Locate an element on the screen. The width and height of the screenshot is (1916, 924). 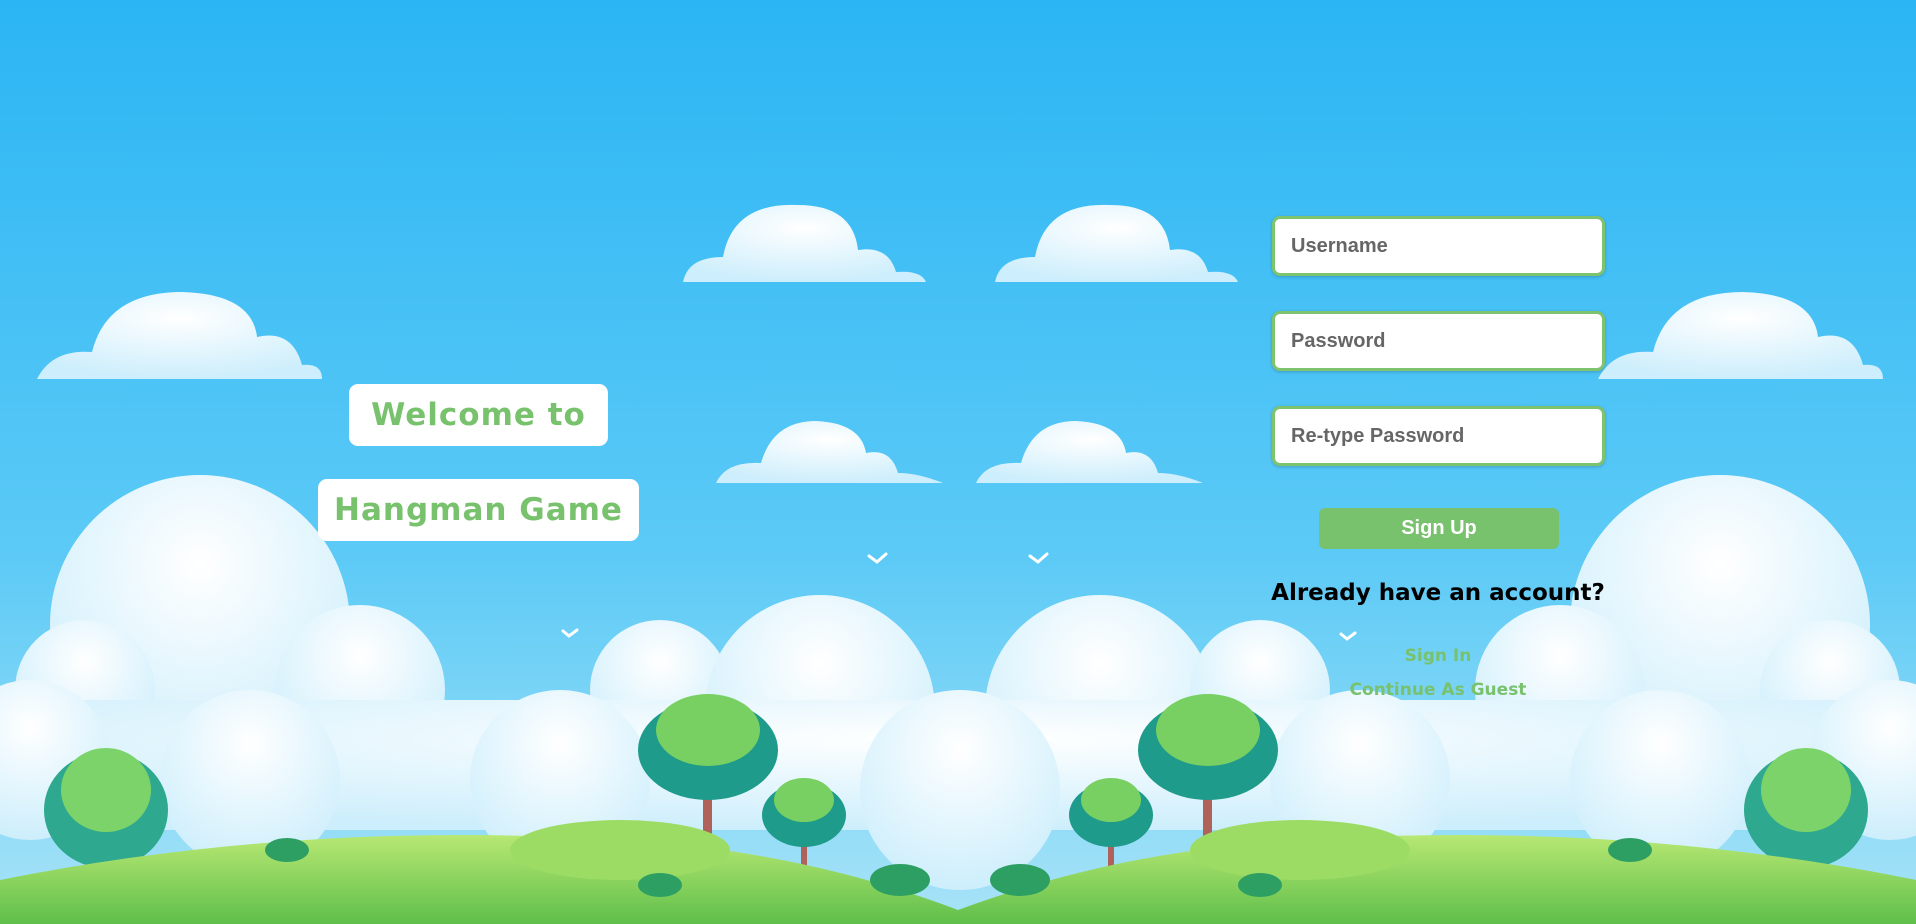
continue-as-guest-link: Continue As Guest is located at coordinates (1438, 690).